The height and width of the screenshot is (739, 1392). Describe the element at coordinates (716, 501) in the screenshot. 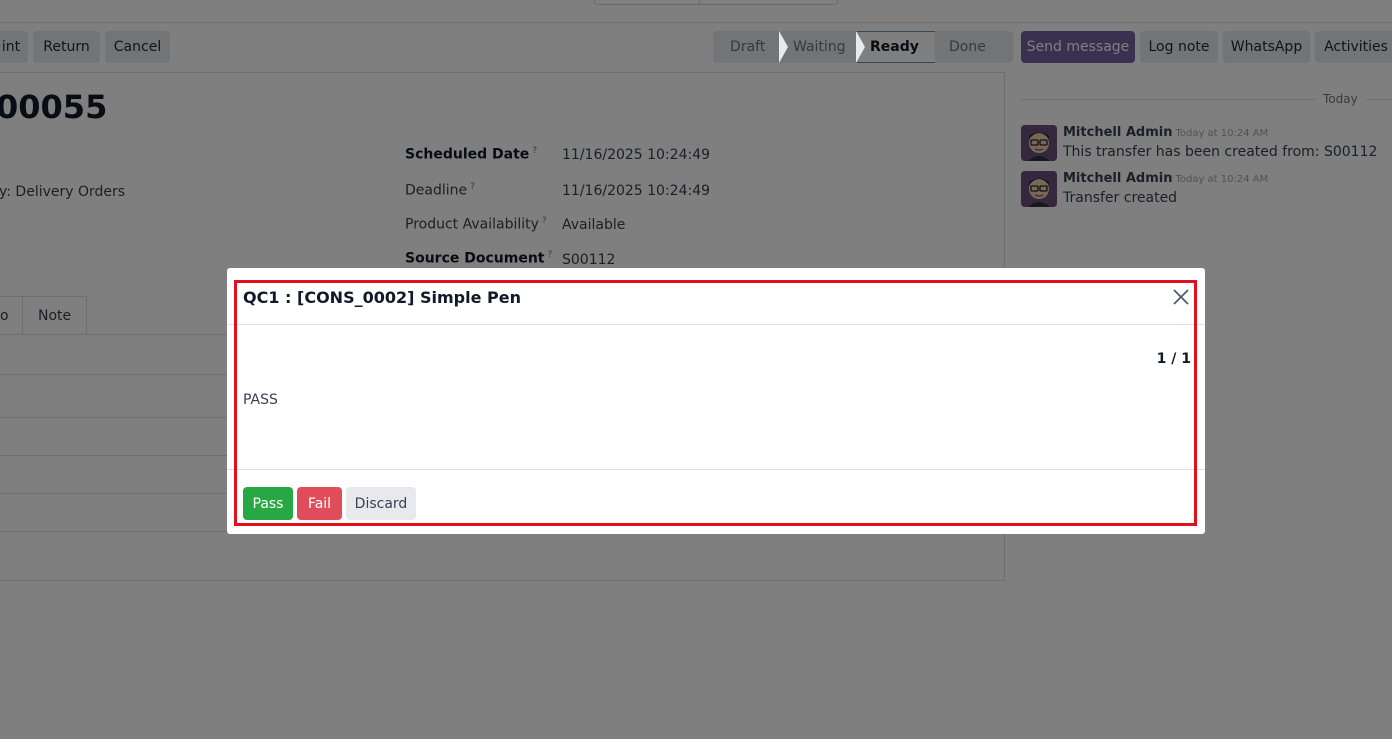

I see `dialog-footer: Pass Fail Discard` at that location.